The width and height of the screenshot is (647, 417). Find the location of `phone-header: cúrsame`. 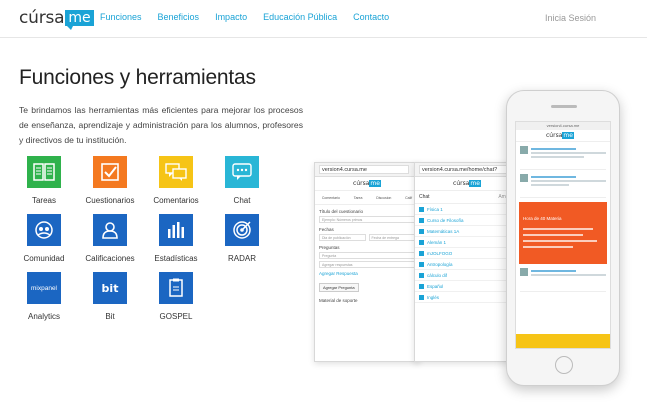

phone-header: cúrsame is located at coordinates (563, 136).